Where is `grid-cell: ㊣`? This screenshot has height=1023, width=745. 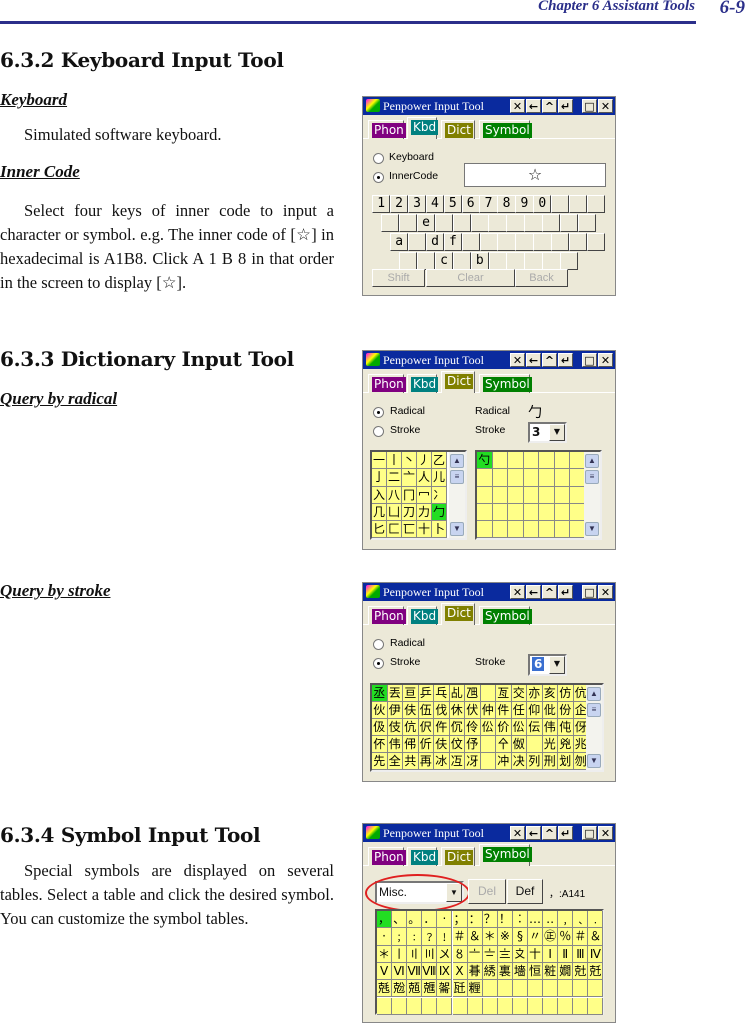 grid-cell: ㊣ is located at coordinates (551, 937).